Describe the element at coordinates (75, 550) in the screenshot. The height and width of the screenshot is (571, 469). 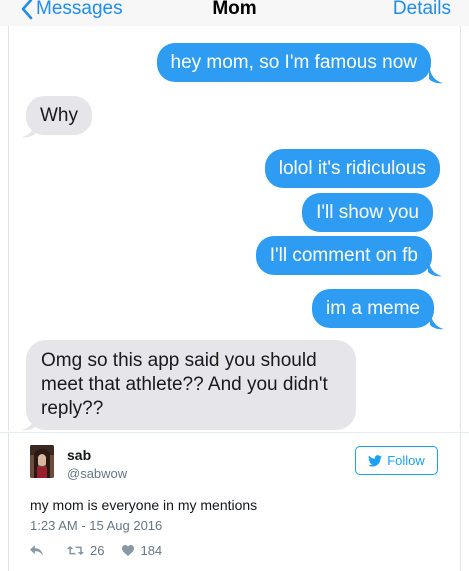
I see `retweet-icon` at that location.